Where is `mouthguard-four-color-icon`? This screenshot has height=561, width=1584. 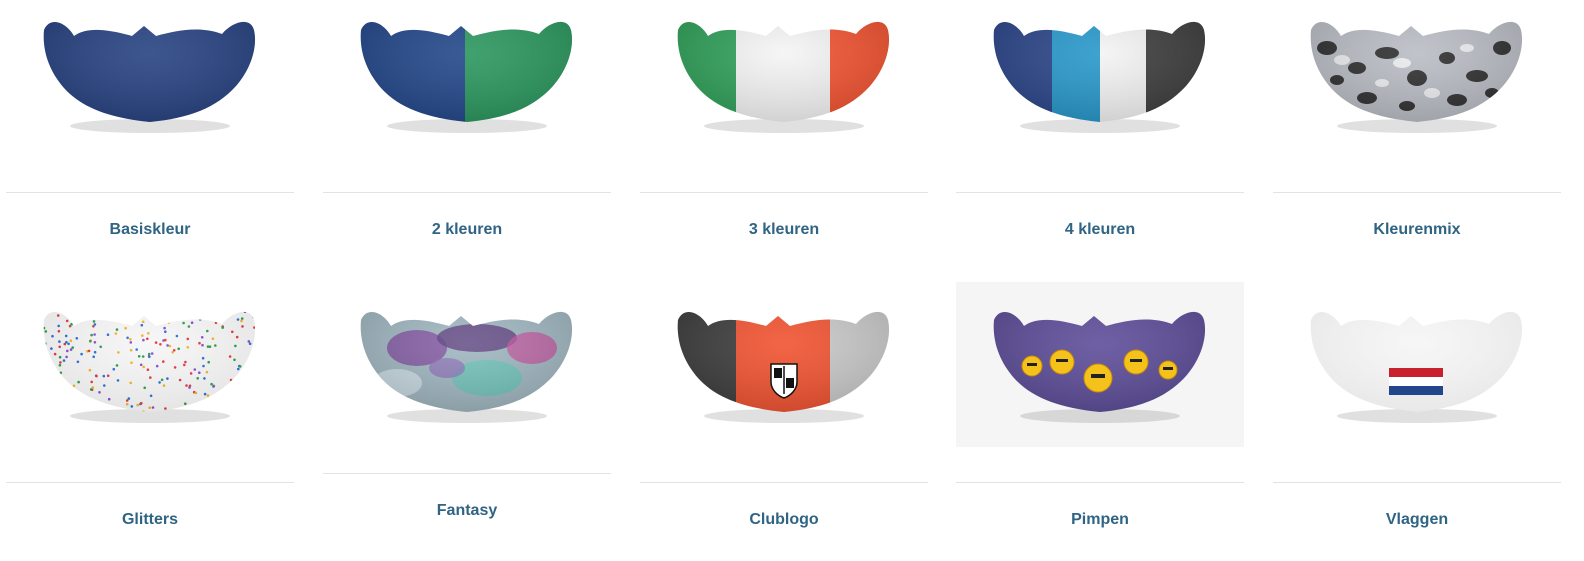
mouthguard-four-color-icon is located at coordinates (1099, 77).